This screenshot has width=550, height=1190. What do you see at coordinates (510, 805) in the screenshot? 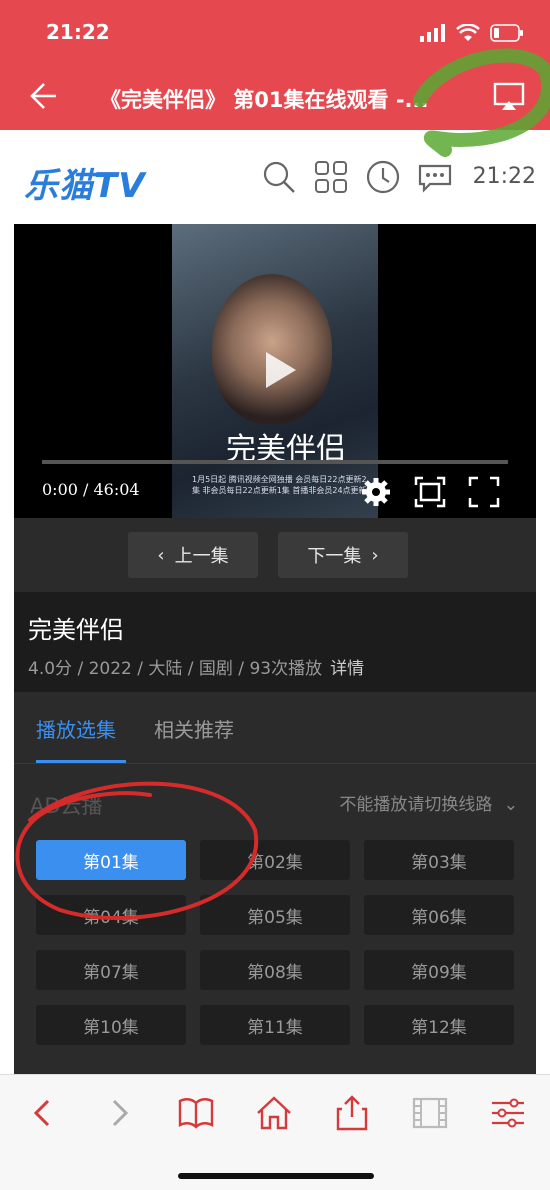
I see `chevron-down-icon: ⌄` at bounding box center [510, 805].